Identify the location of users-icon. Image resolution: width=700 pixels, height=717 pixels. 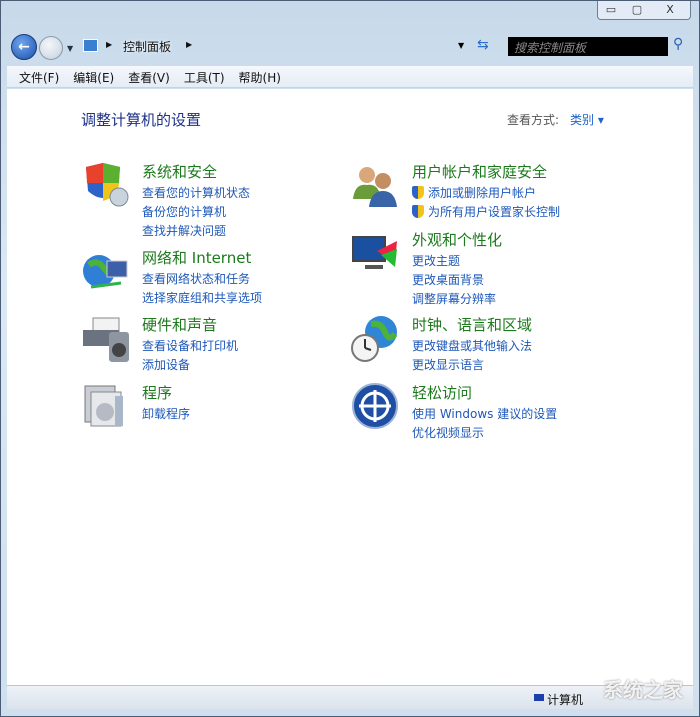
(376, 186).